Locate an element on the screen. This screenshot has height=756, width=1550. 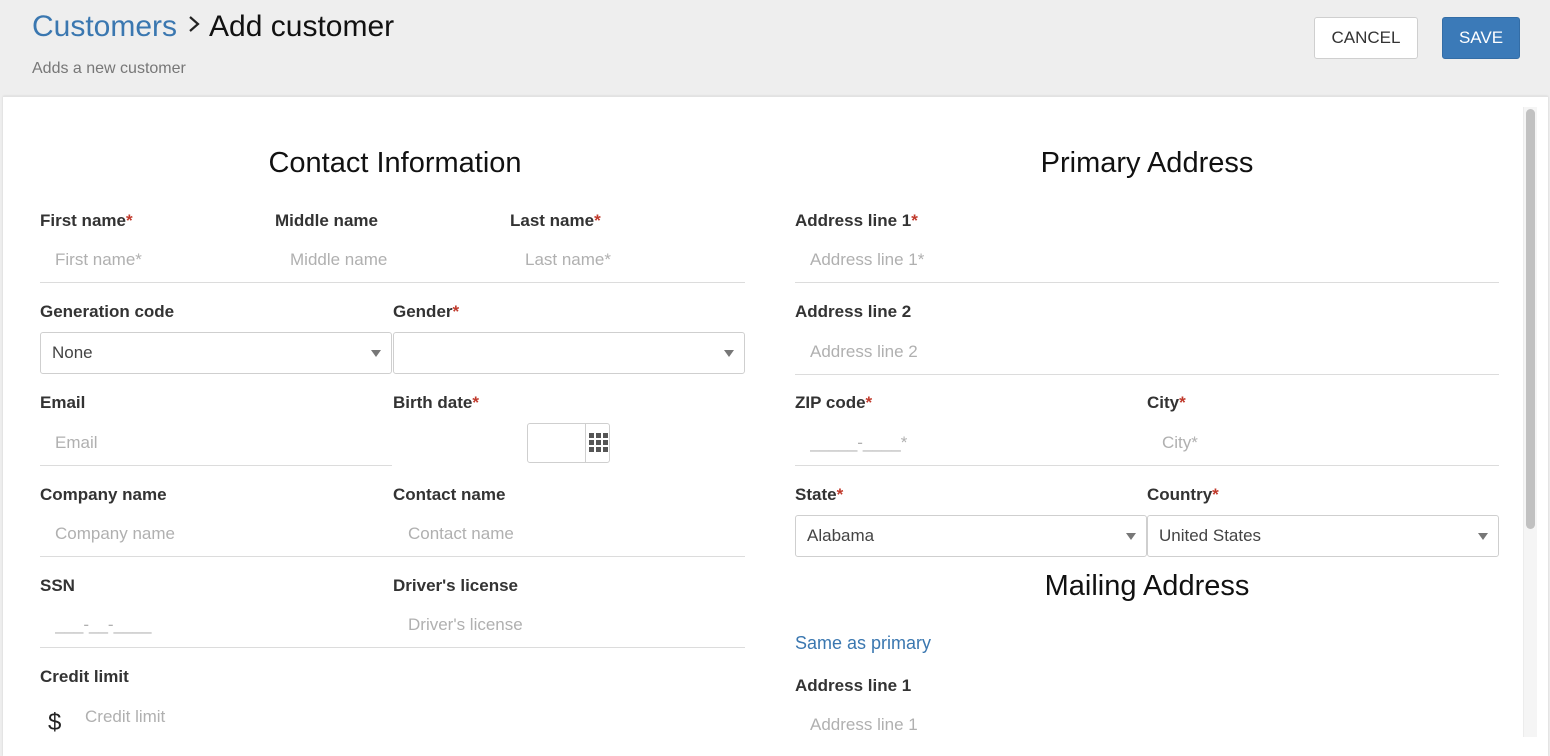
address-line-1-divider is located at coordinates (1147, 282).